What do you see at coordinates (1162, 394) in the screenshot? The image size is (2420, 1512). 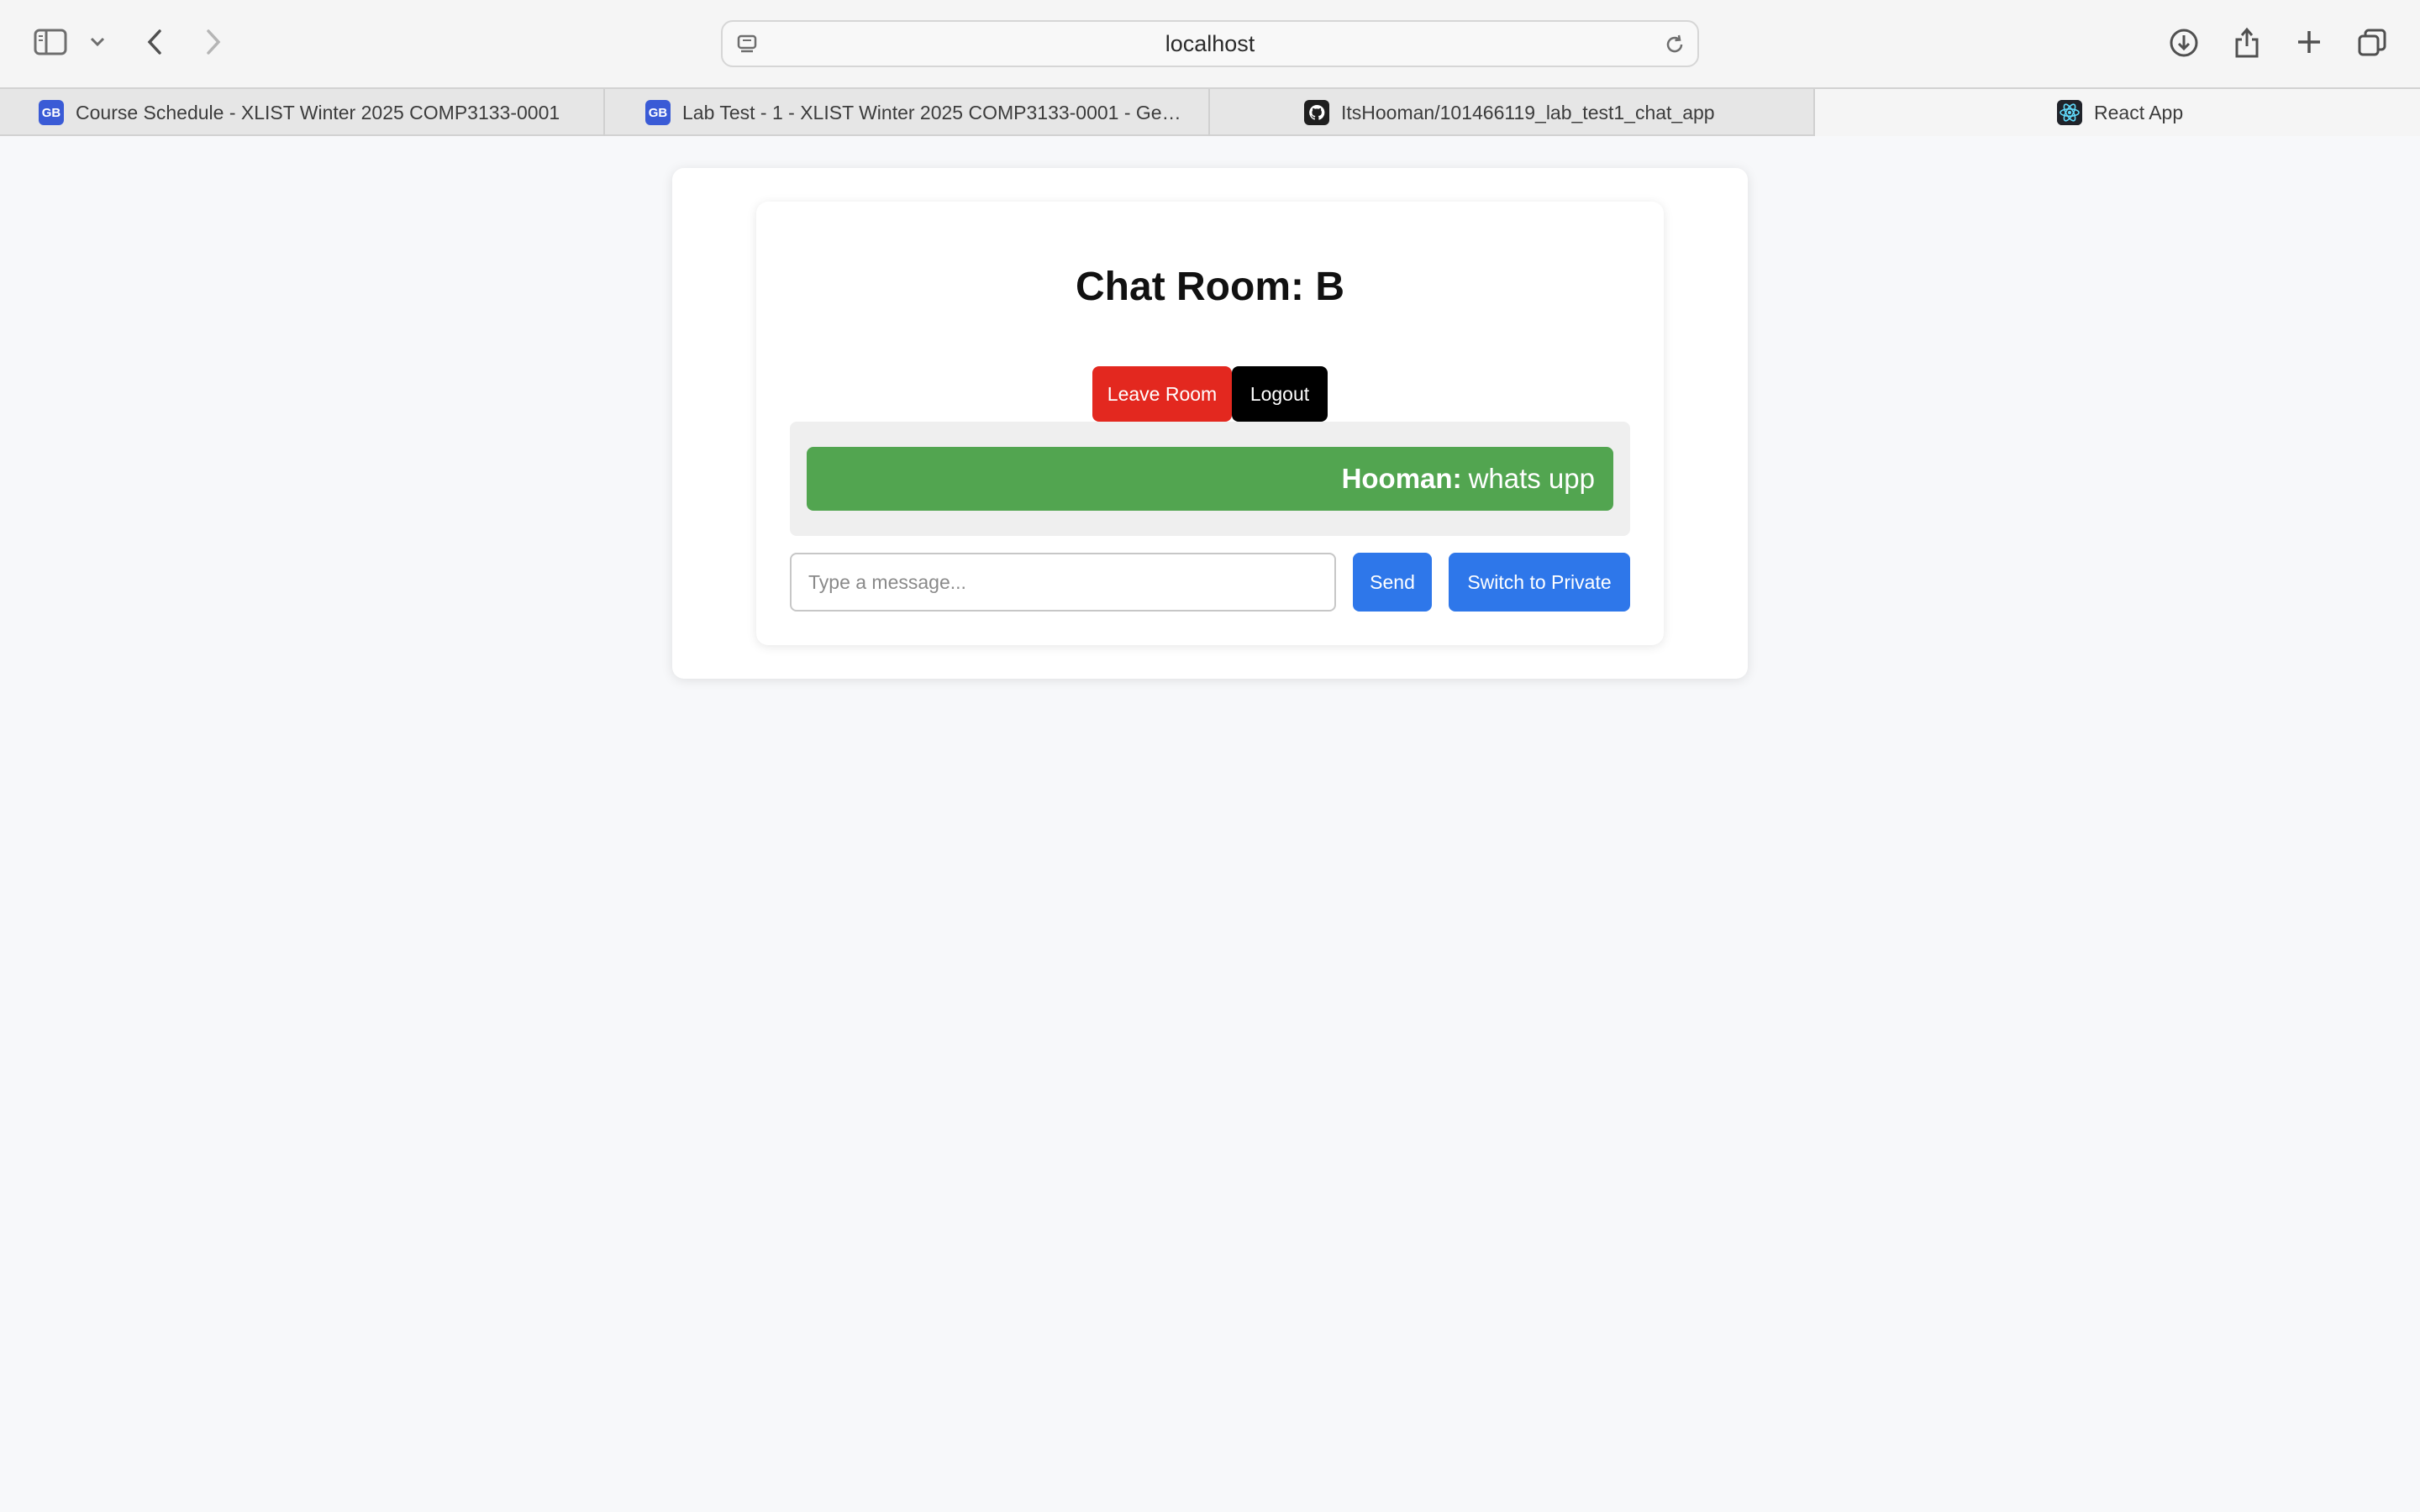 I see `leave-room-button: Leave Room` at bounding box center [1162, 394].